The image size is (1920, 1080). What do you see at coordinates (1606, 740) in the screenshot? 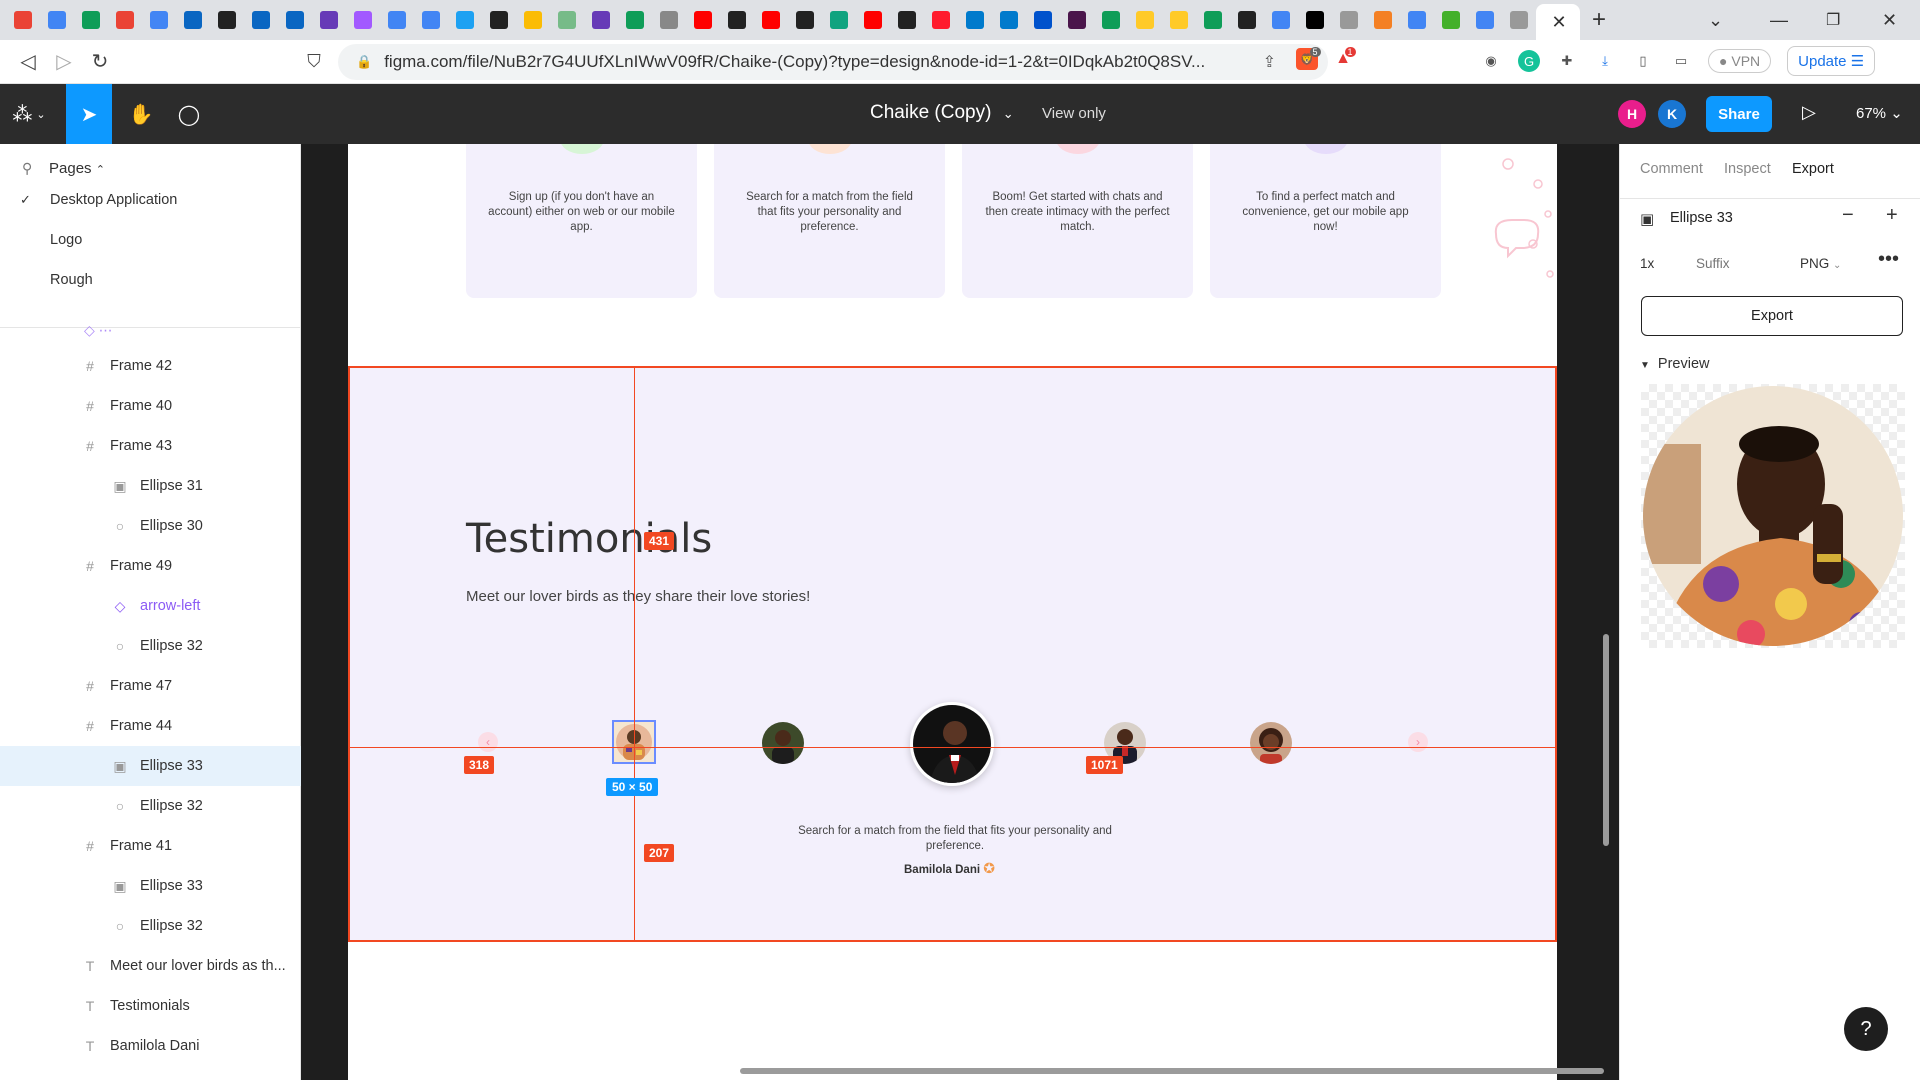
I see `vertical-scrollbar` at bounding box center [1606, 740].